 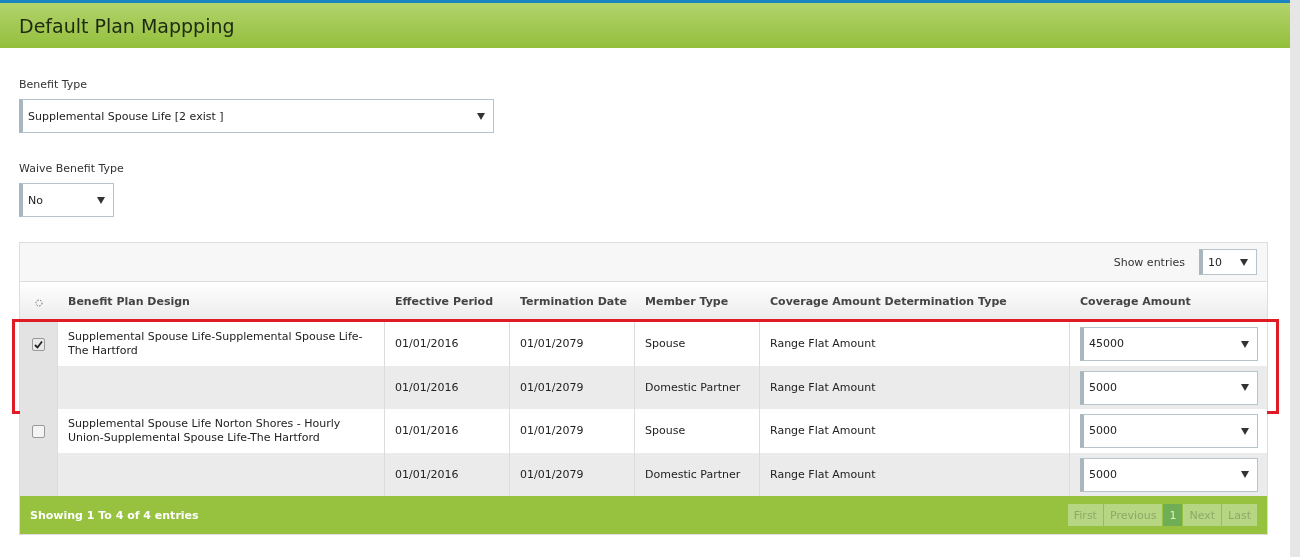 What do you see at coordinates (915, 301) in the screenshot?
I see `column-header: Coverage Amount Determination Type` at bounding box center [915, 301].